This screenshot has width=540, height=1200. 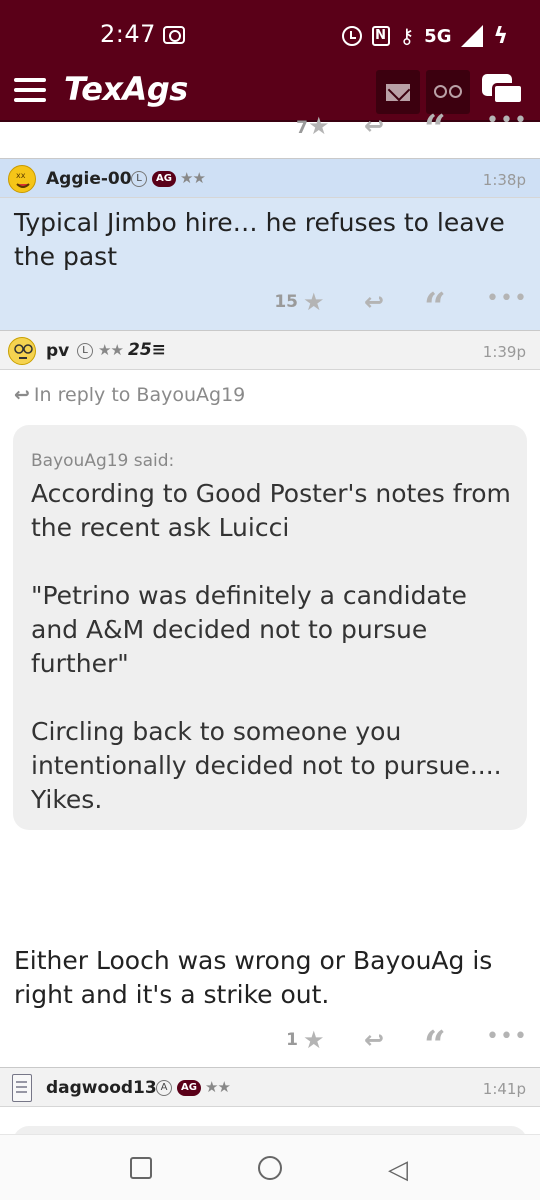 I want to click on charging-icon: ϟ, so click(x=500, y=36).